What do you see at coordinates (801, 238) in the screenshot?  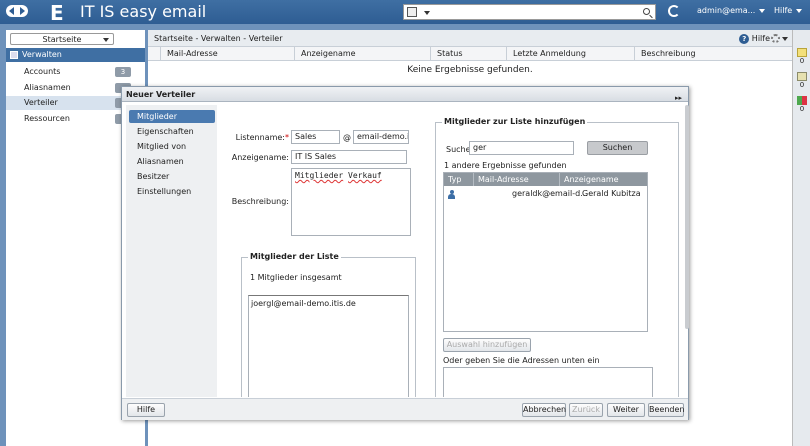 I see `right-toolbar: 0 0 0` at bounding box center [801, 238].